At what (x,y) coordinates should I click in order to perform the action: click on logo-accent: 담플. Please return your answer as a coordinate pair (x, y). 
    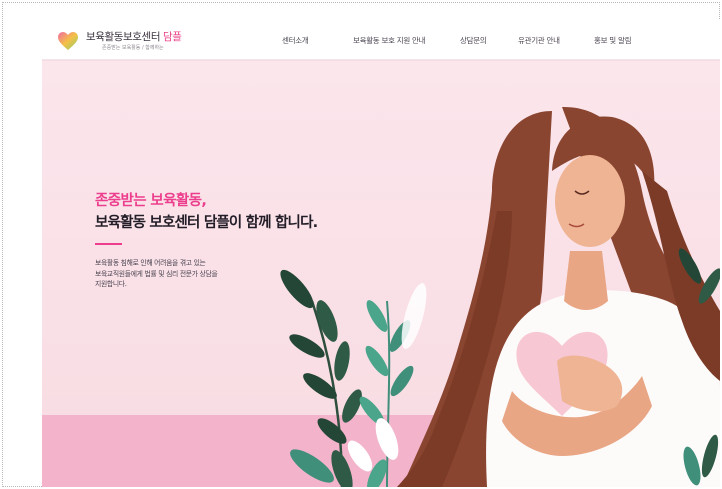
    Looking at the image, I should click on (172, 37).